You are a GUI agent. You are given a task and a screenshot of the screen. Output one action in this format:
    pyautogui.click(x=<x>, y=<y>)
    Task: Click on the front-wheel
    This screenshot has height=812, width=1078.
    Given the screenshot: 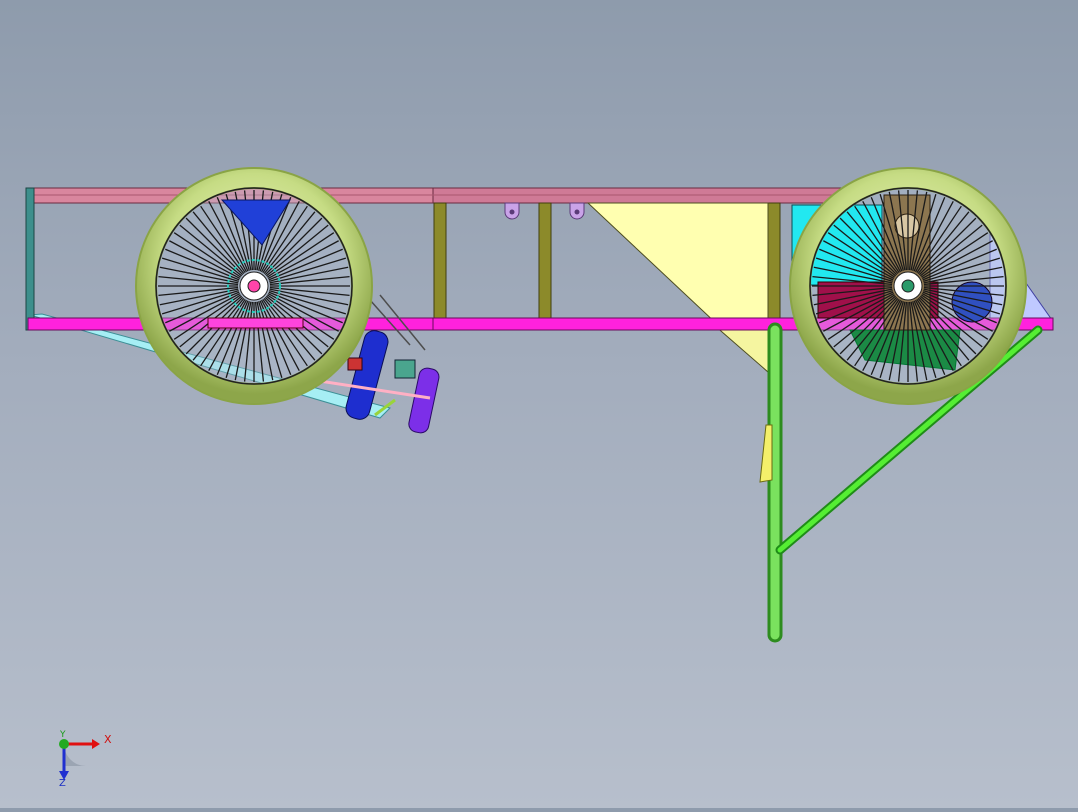 What is the action you would take?
    pyautogui.click(x=254, y=286)
    